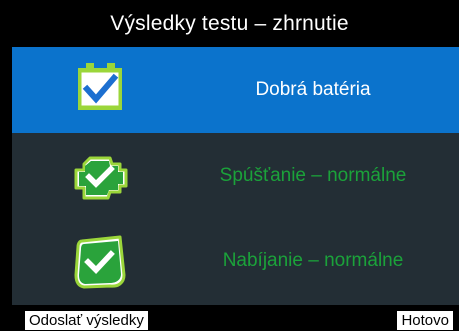 This screenshot has width=459, height=331. I want to click on title-bar: Výsledky testu – zhrnutie, so click(229, 23).